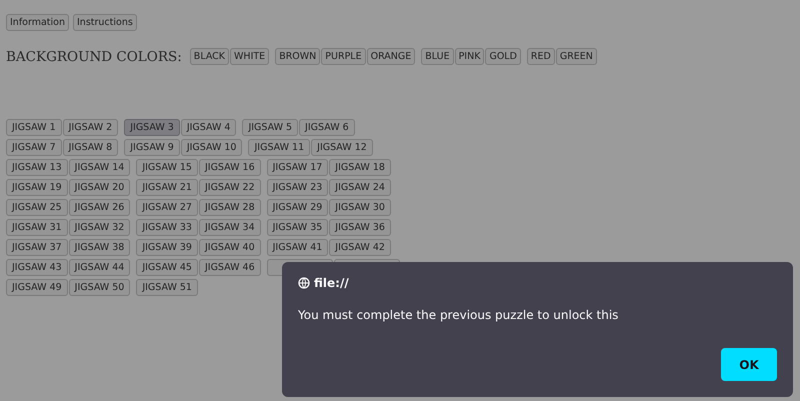 The width and height of the screenshot is (800, 401). Describe the element at coordinates (229, 247) in the screenshot. I see `jigsaw-button: JIGSAW 40` at that location.